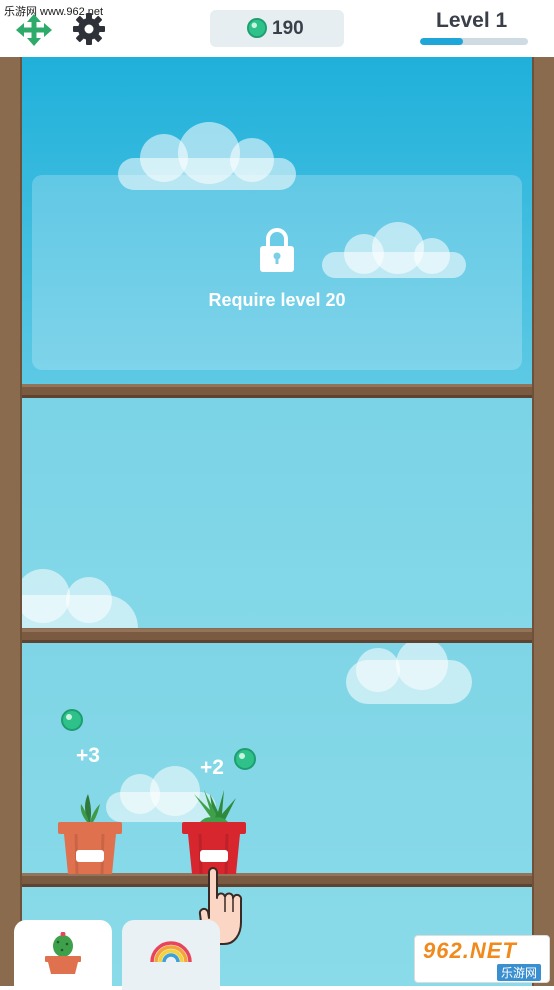 This screenshot has width=554, height=990. I want to click on plant-1-reward-label: +3, so click(88, 755).